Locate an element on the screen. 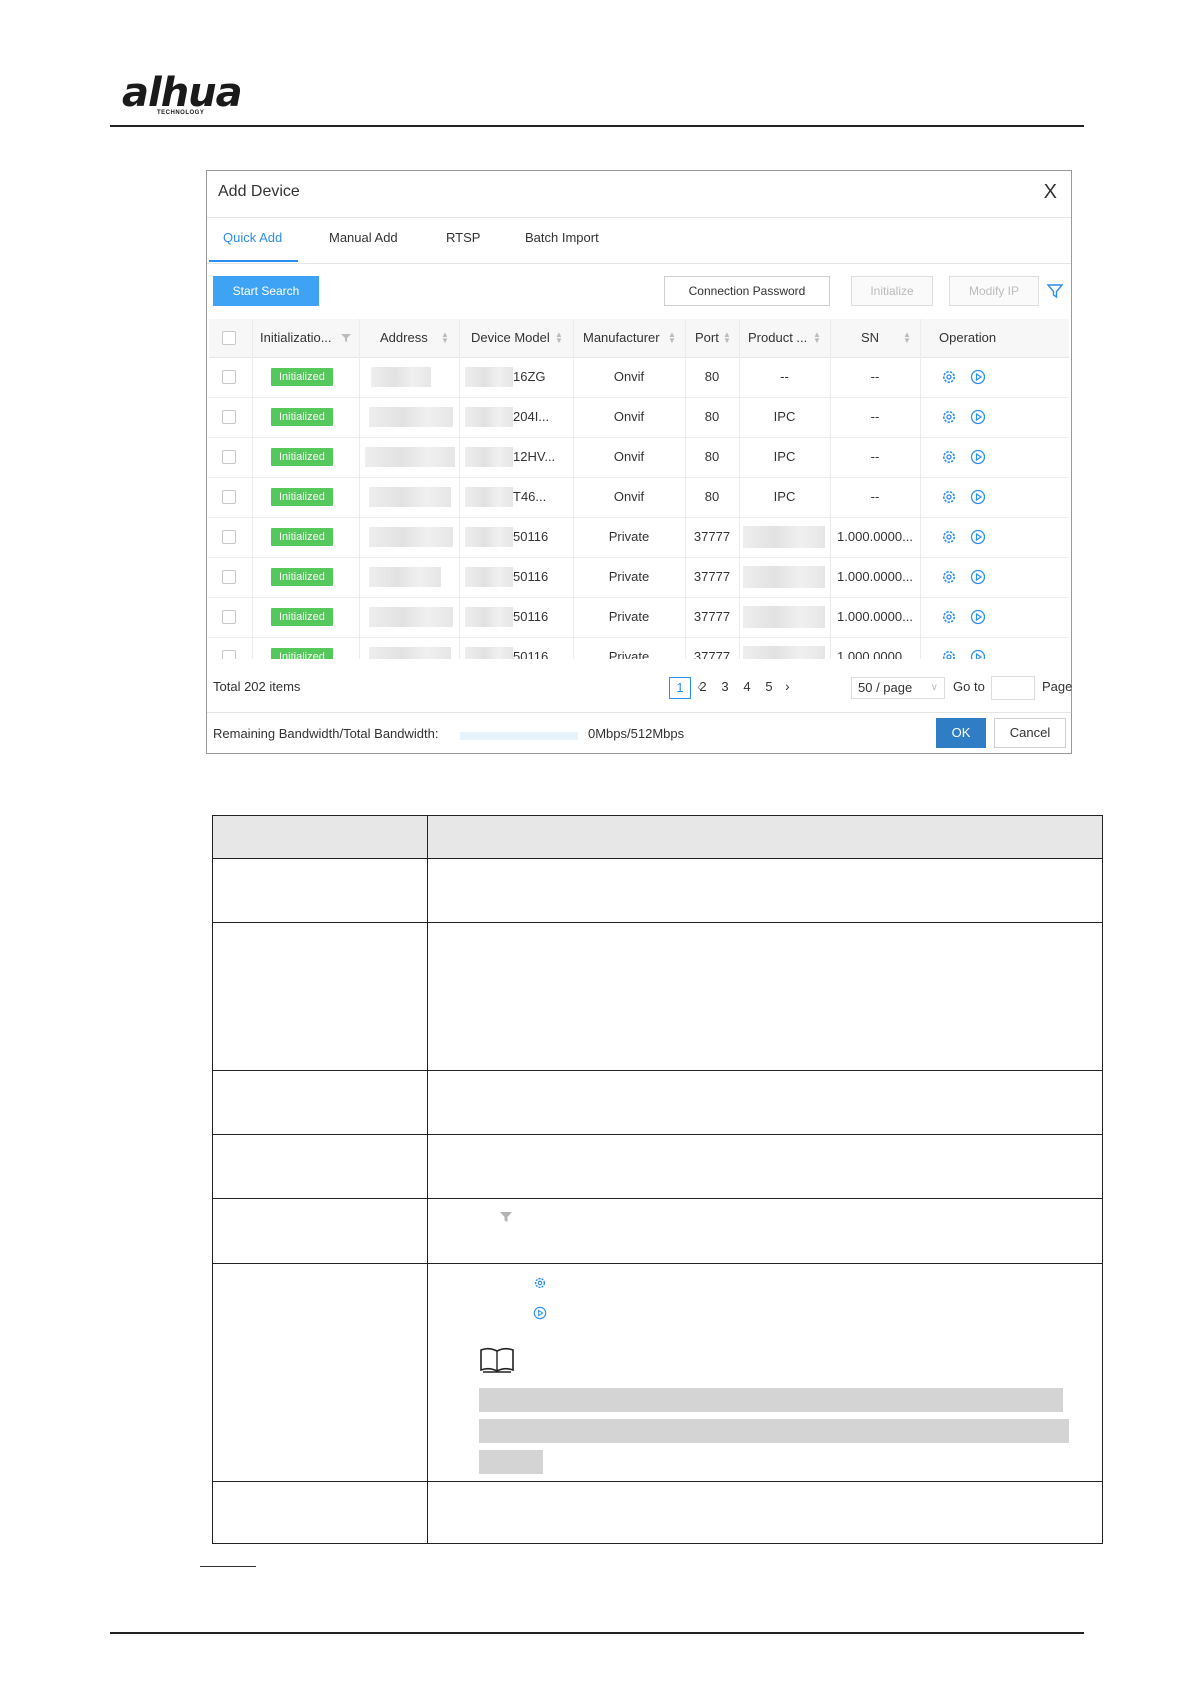  bandwidth-value: 0Mbps/512Mbps is located at coordinates (636, 733).